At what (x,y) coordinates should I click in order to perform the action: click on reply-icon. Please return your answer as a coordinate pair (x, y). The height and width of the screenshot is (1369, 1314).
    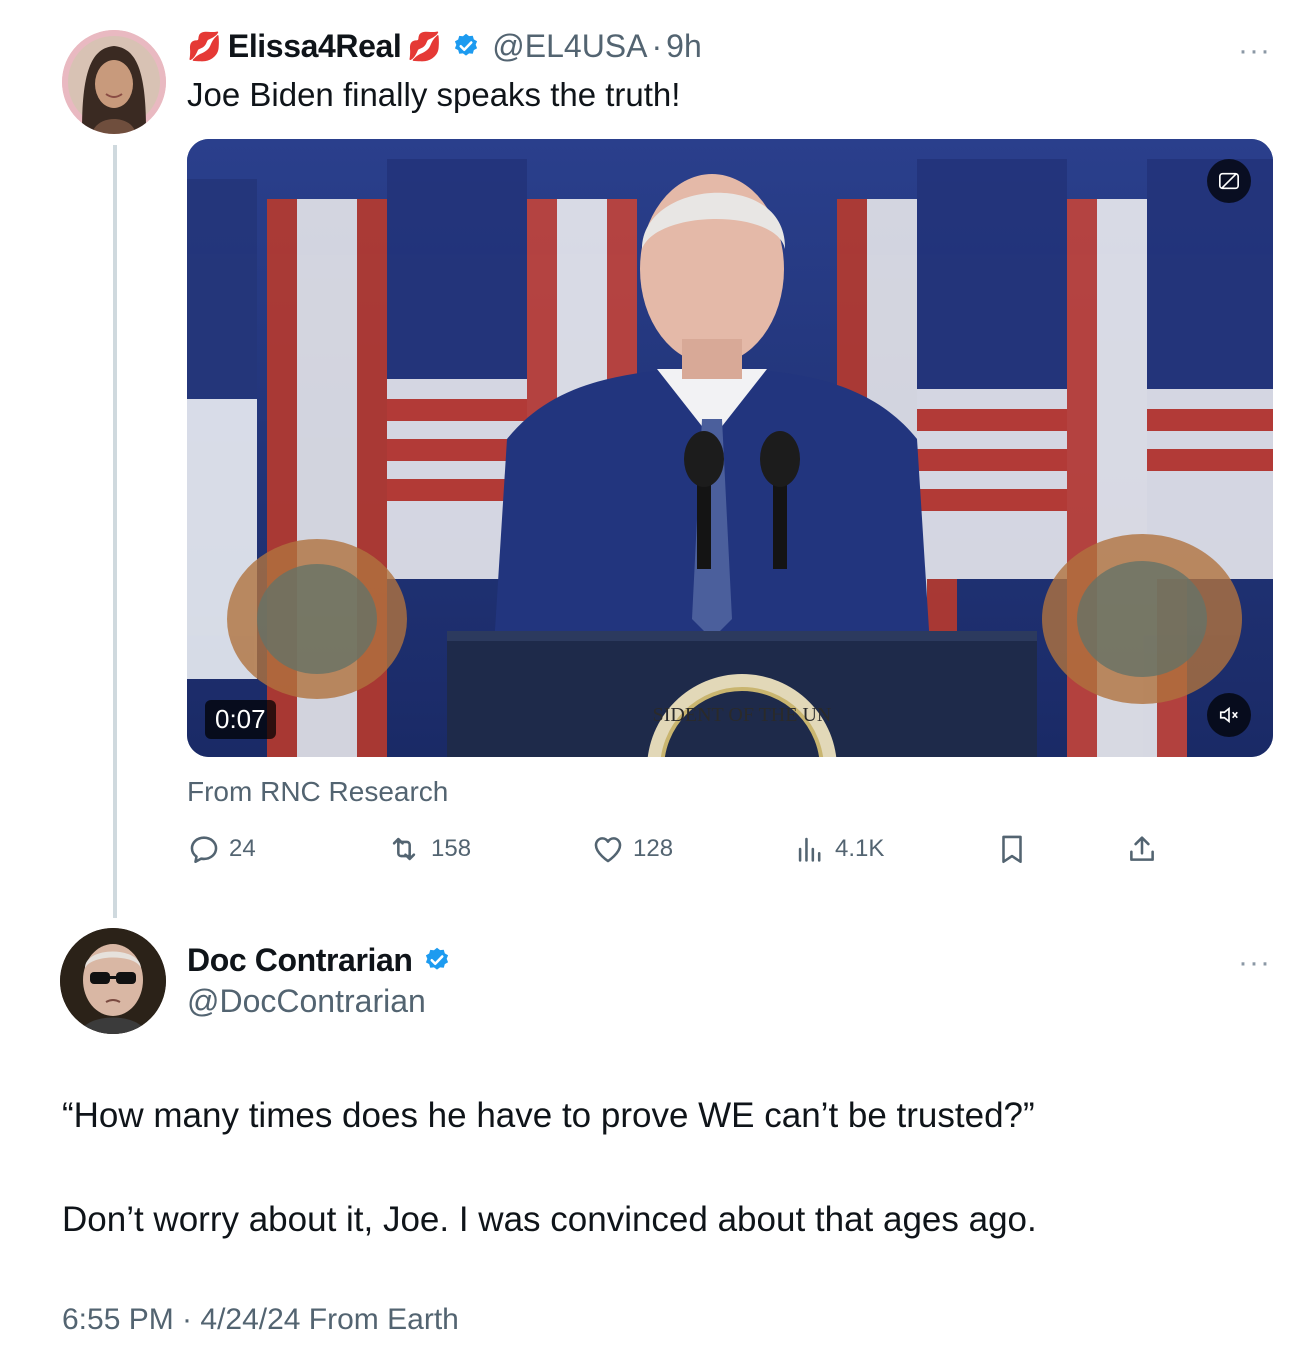
    Looking at the image, I should click on (204, 850).